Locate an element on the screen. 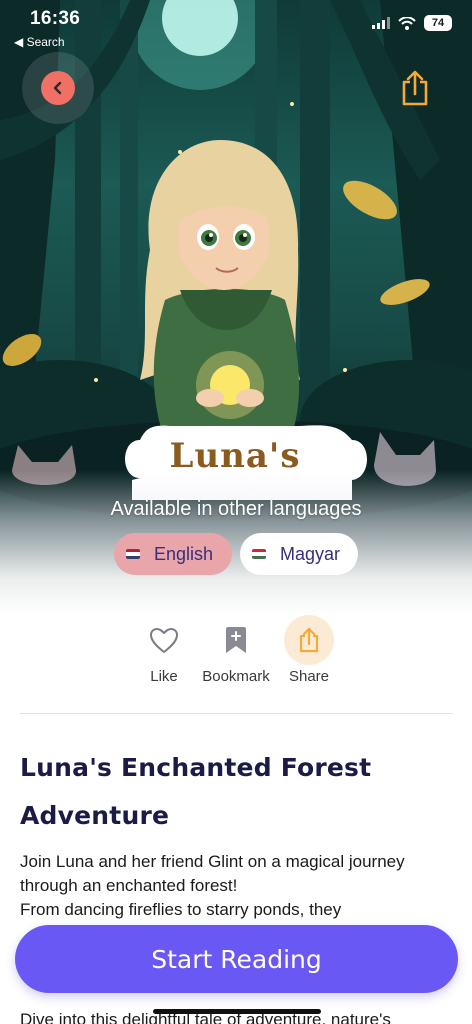 The width and height of the screenshot is (472, 1024). us-flag-icon is located at coordinates (133, 554).